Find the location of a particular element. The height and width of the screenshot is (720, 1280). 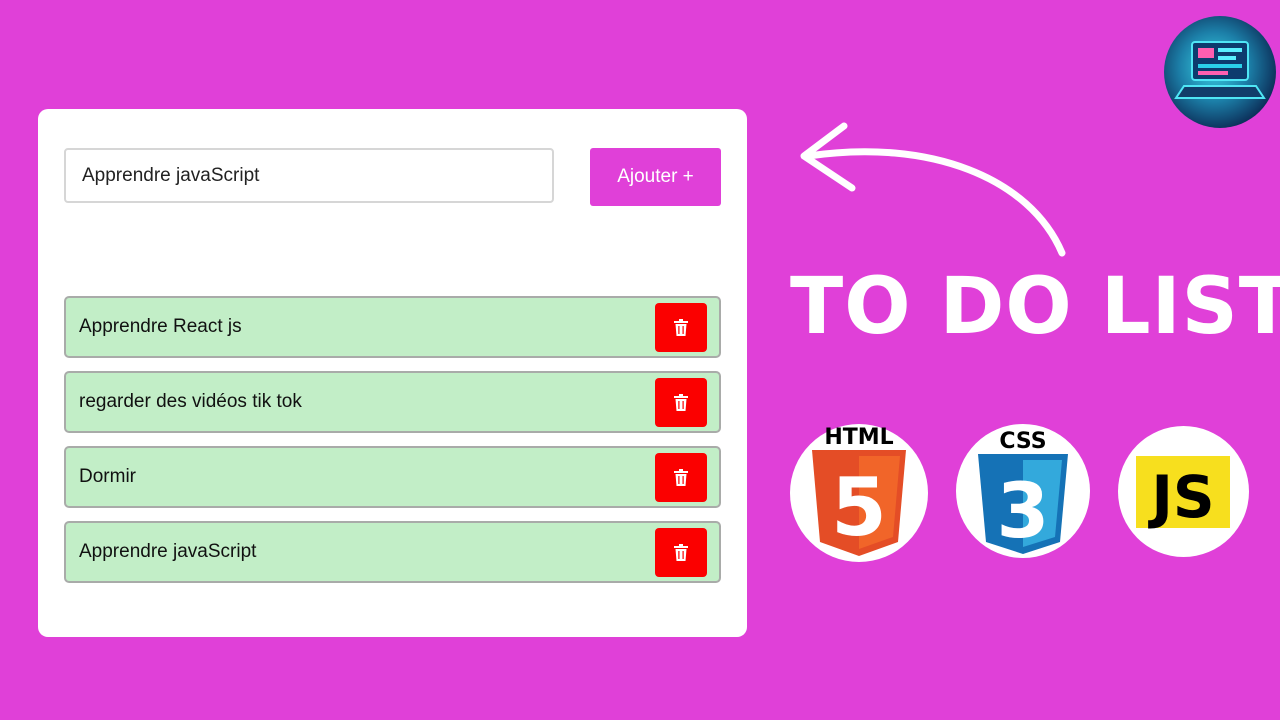

laptop-illustration is located at coordinates (1220, 70).